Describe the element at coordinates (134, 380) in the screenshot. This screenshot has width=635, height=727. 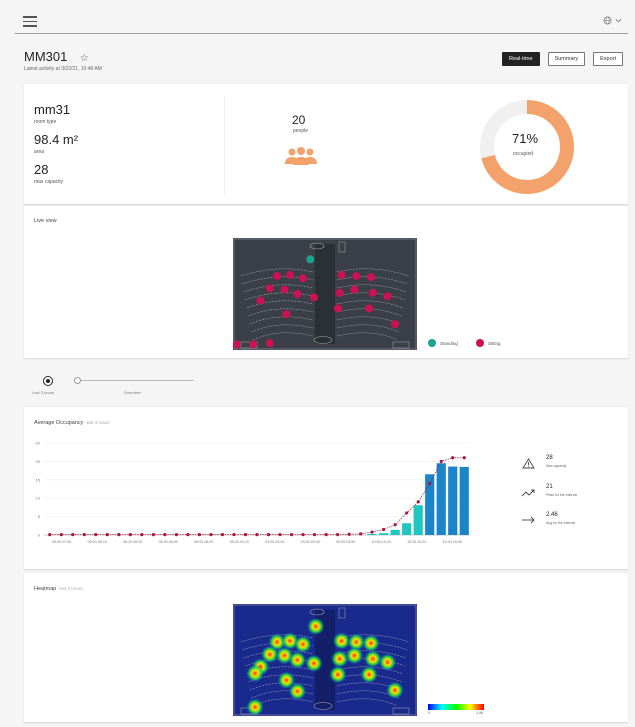
I see `slider-track` at that location.